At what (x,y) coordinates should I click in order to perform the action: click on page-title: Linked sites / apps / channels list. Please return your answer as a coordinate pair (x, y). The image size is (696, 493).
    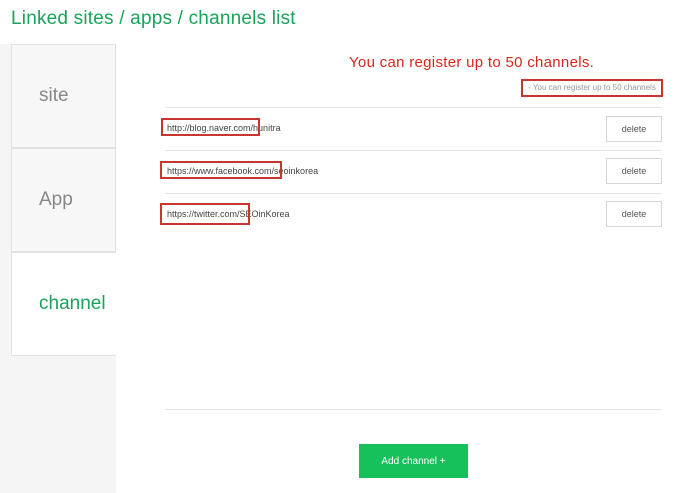
    Looking at the image, I should click on (153, 18).